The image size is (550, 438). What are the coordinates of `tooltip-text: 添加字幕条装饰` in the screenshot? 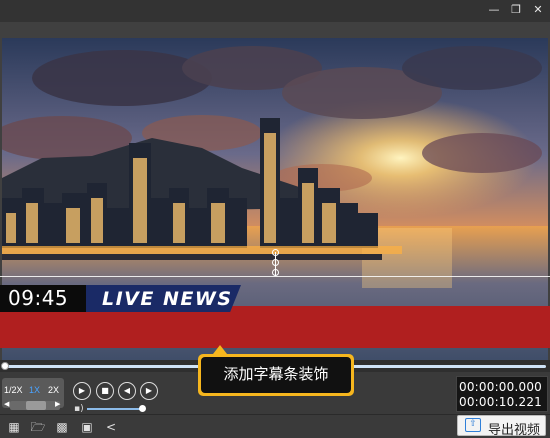 It's located at (276, 375).